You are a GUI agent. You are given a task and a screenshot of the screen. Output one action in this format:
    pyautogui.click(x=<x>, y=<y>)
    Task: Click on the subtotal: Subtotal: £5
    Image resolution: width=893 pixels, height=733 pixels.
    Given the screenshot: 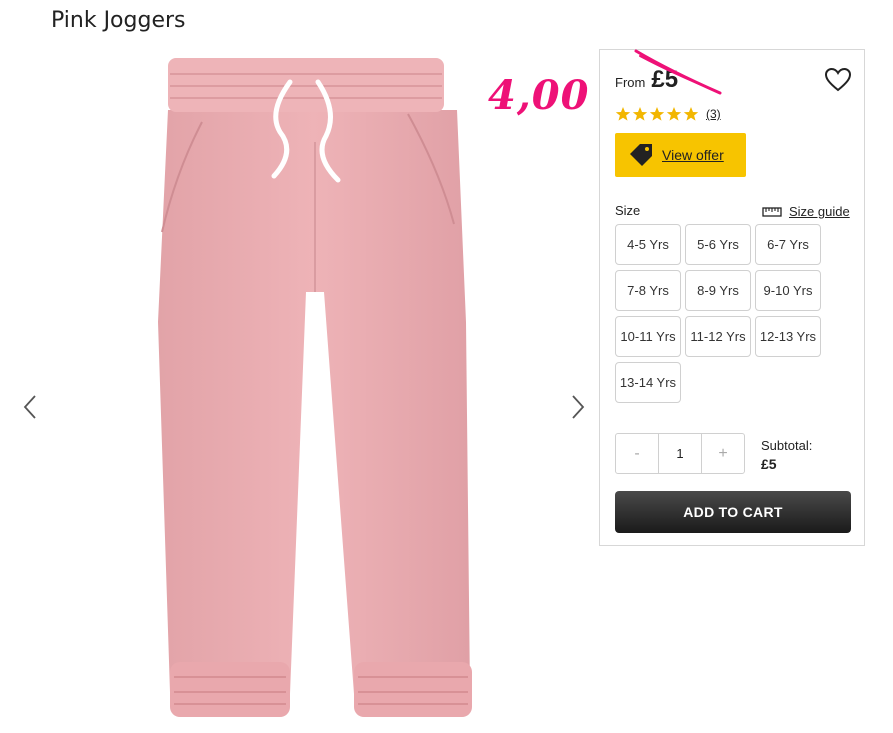 What is the action you would take?
    pyautogui.click(x=786, y=455)
    